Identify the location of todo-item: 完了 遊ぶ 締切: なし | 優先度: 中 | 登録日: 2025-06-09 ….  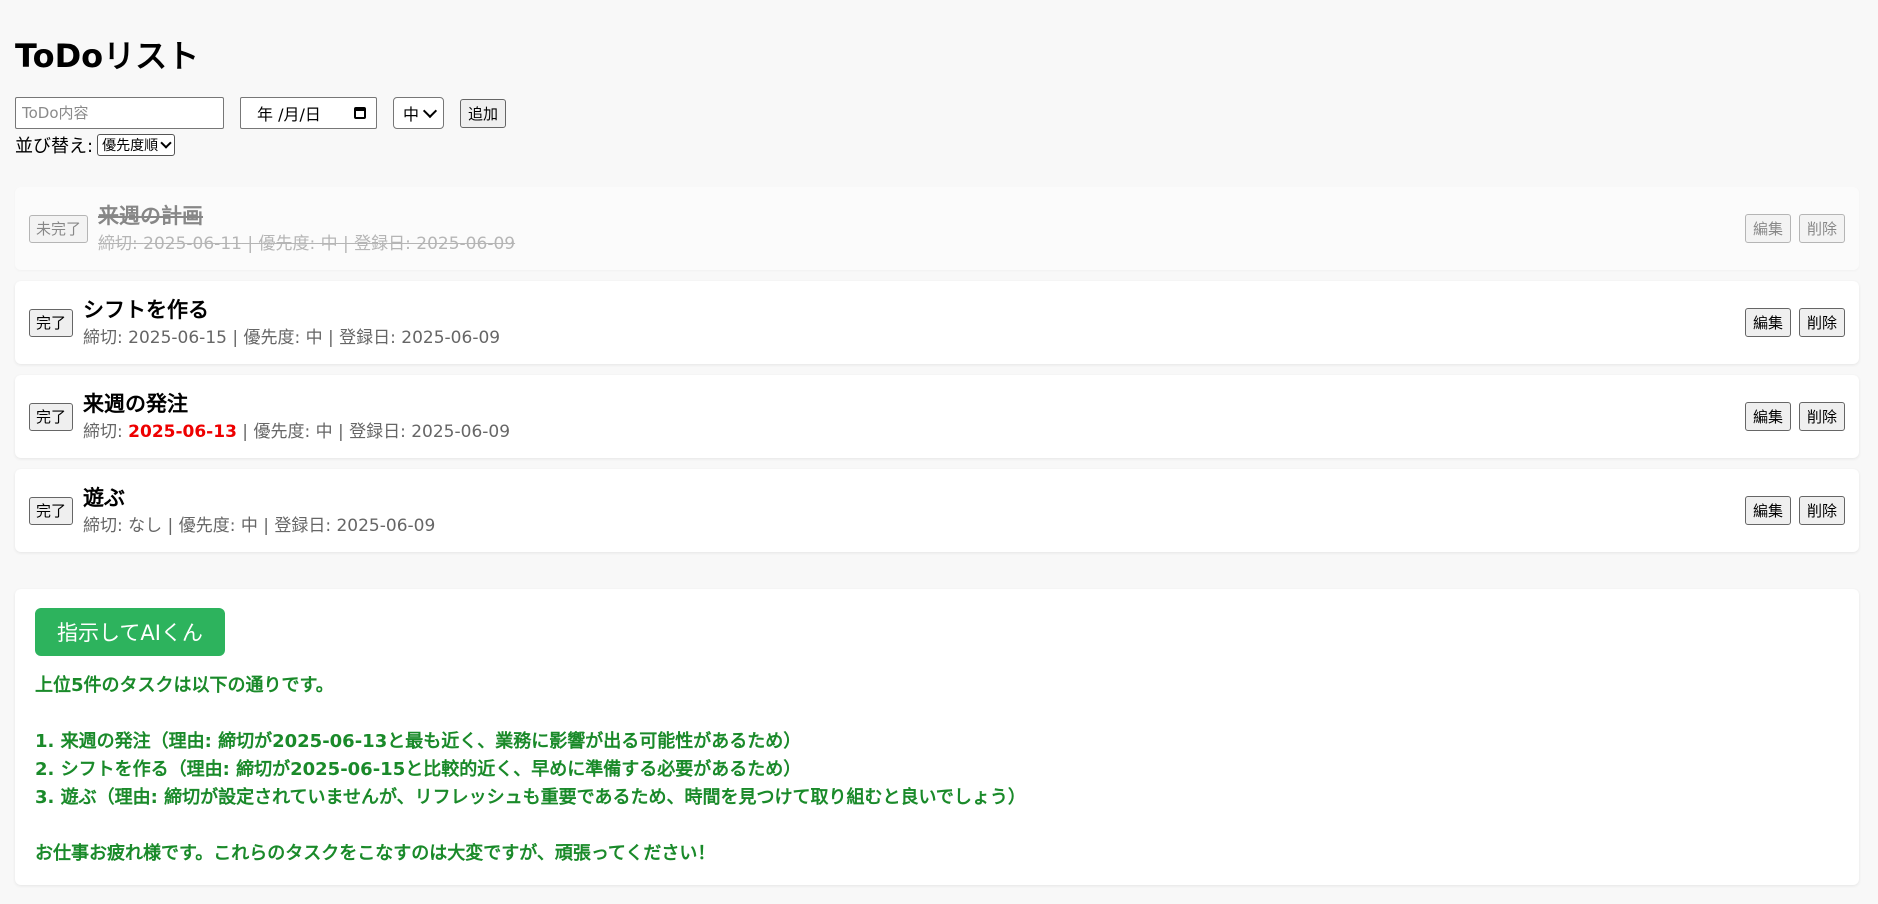
(937, 510).